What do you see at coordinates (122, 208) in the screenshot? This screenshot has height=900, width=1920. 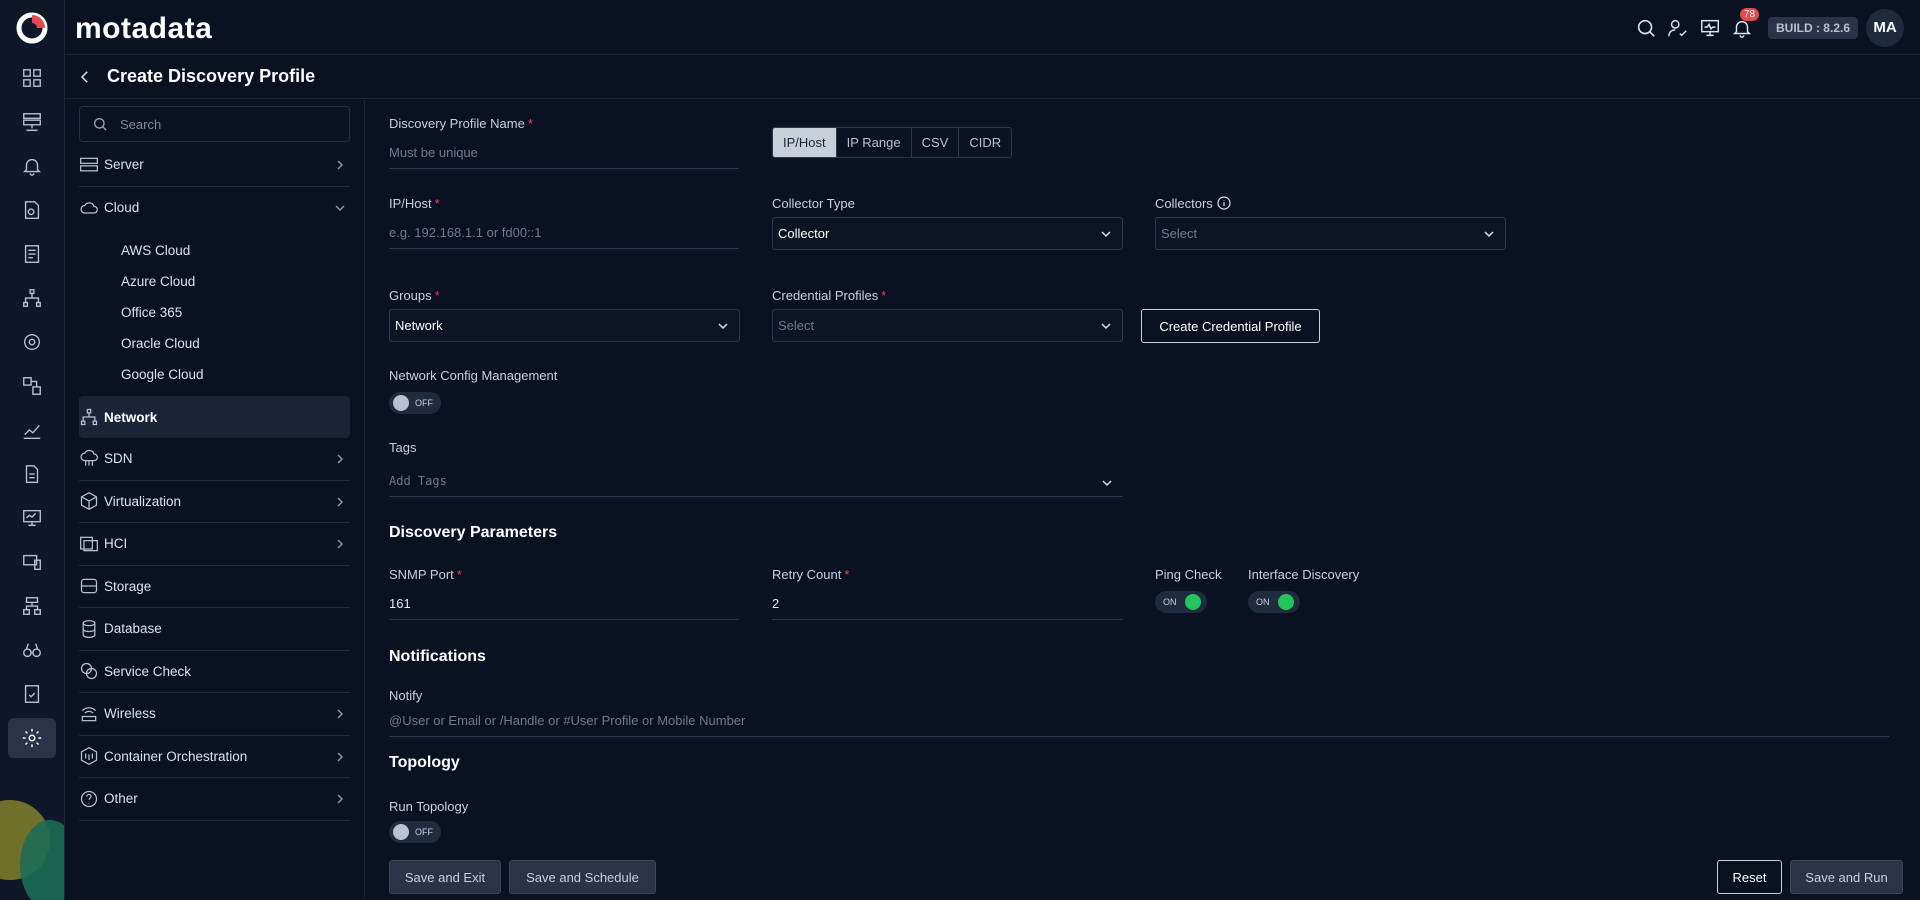 I see `sidebar-item-label: Cloud` at bounding box center [122, 208].